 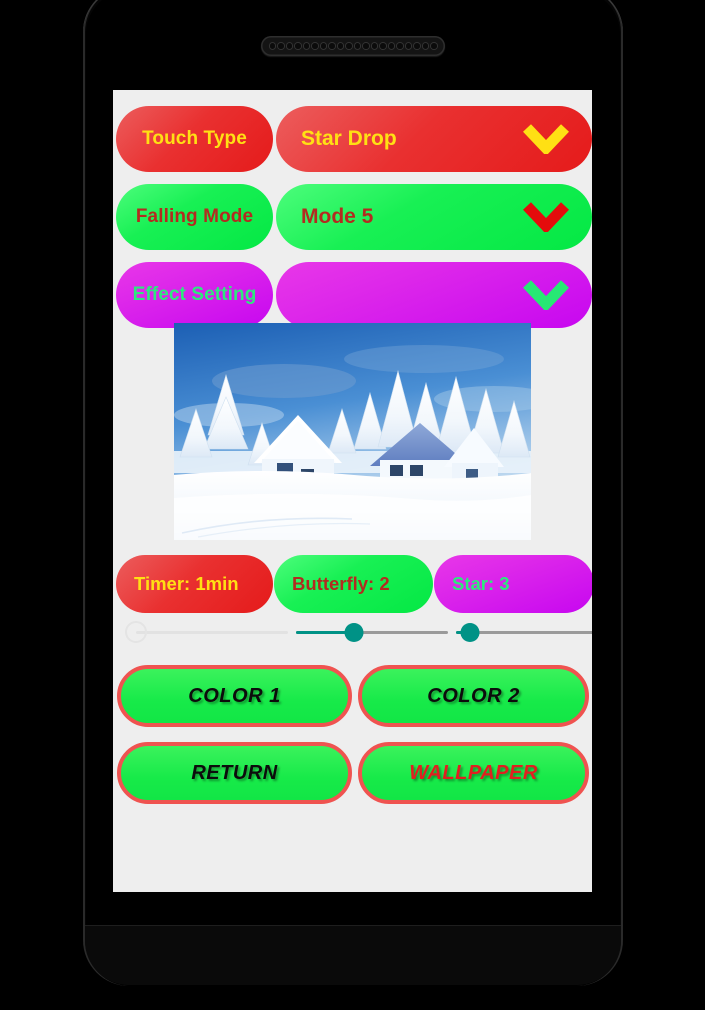 I want to click on timer-slider, so click(x=206, y=633).